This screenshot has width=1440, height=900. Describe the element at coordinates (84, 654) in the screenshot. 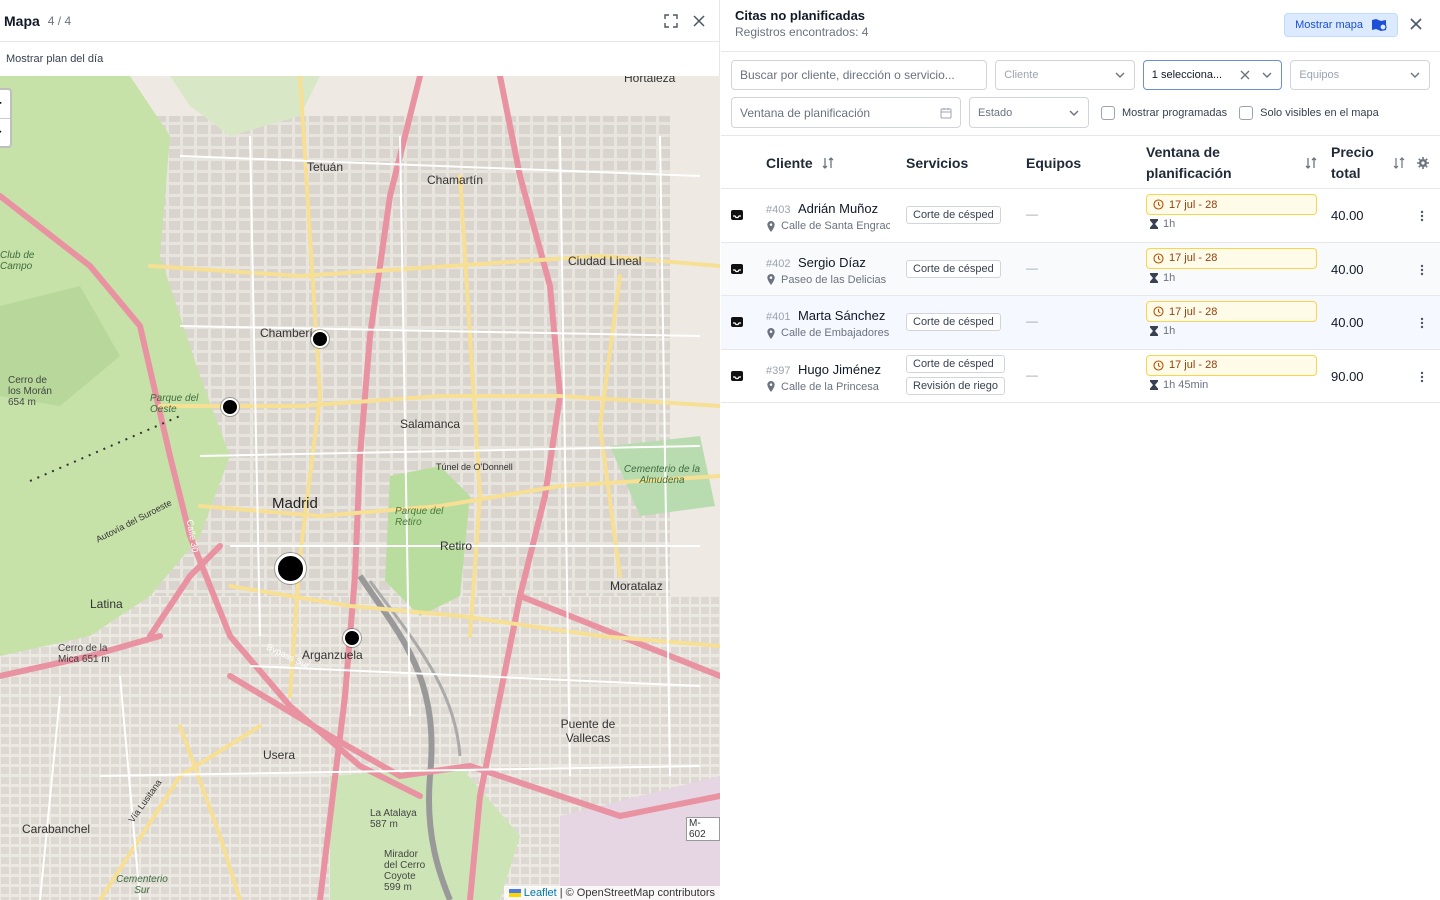

I see `map-label: Cerro de la Mica 651 m` at that location.